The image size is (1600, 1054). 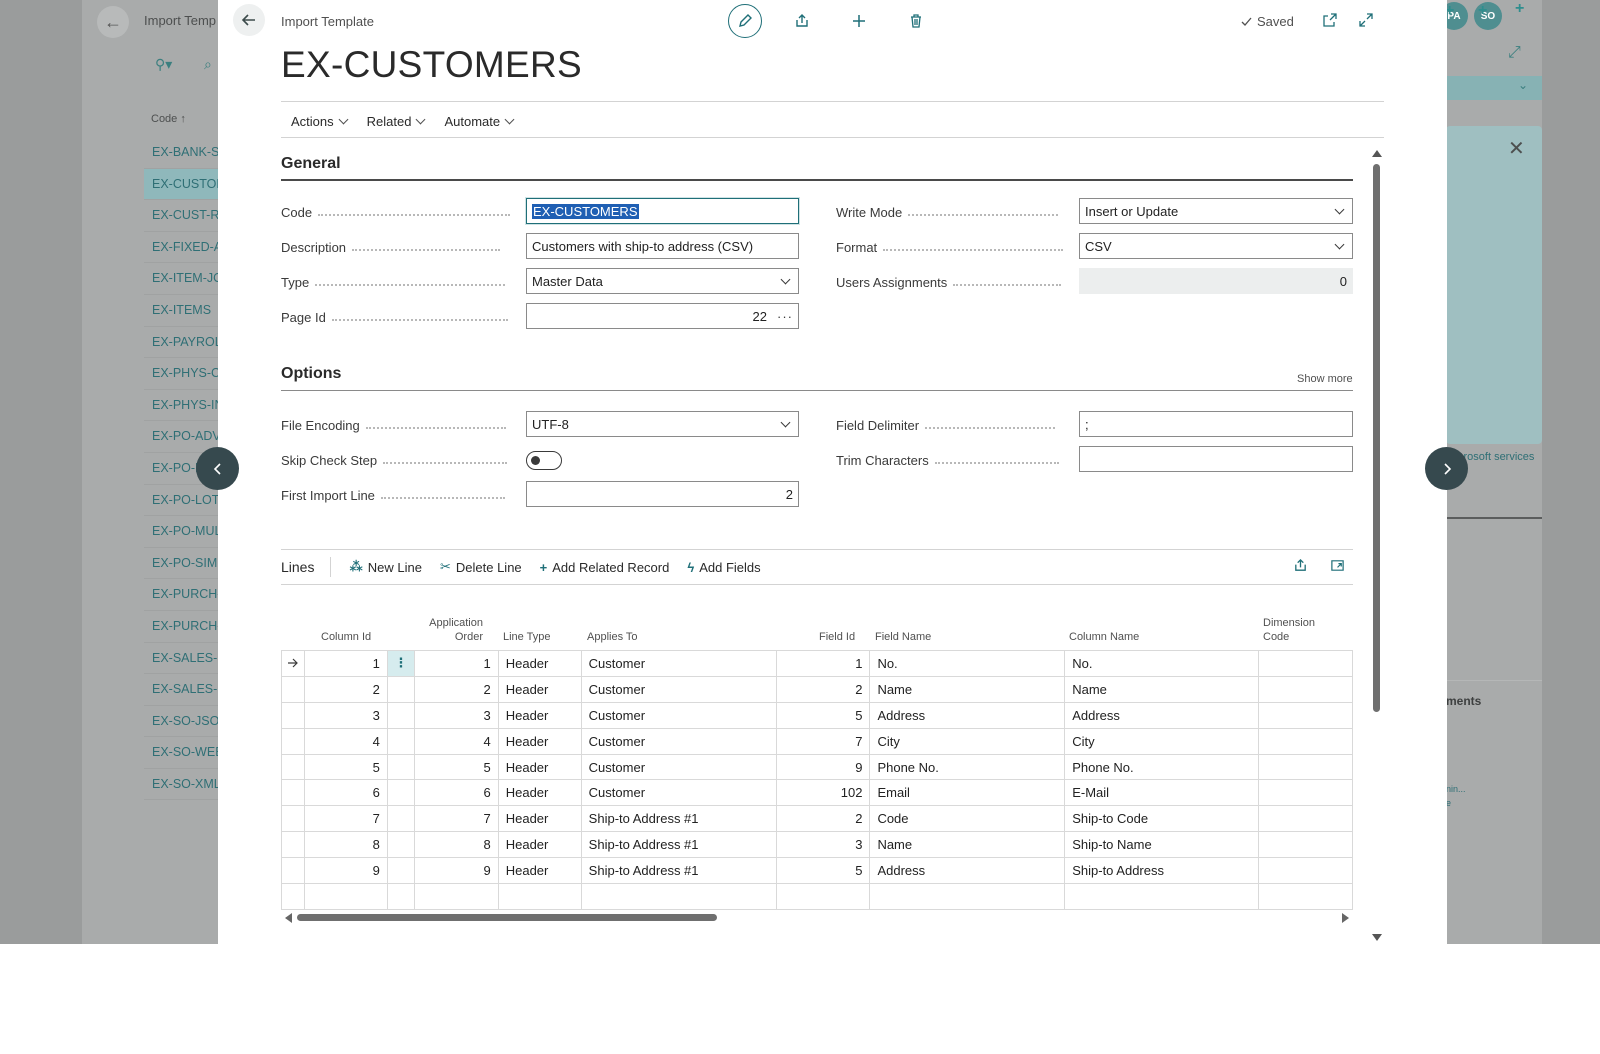 I want to click on cell-column-name: Ship-to Address, so click(x=1162, y=871).